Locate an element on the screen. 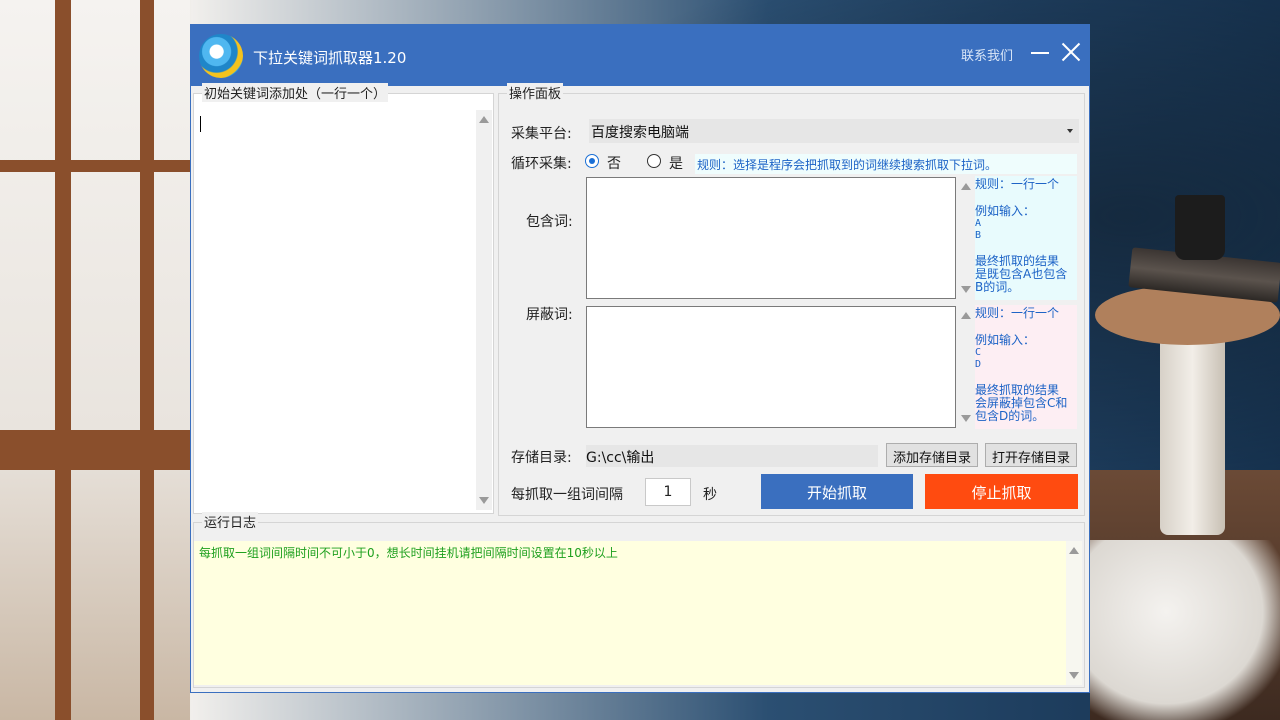  save-dir-field: G:\cc\输出 is located at coordinates (732, 456).